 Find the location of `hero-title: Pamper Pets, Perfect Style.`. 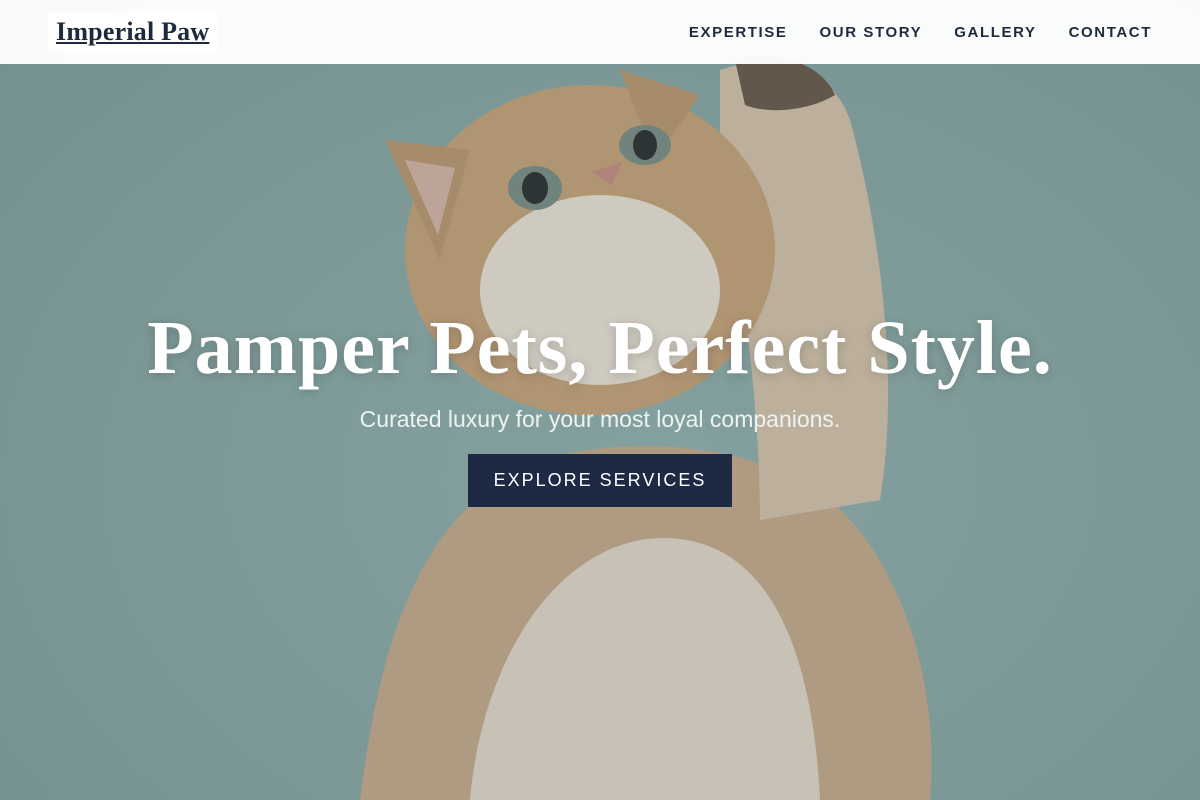

hero-title: Pamper Pets, Perfect Style. is located at coordinates (600, 348).